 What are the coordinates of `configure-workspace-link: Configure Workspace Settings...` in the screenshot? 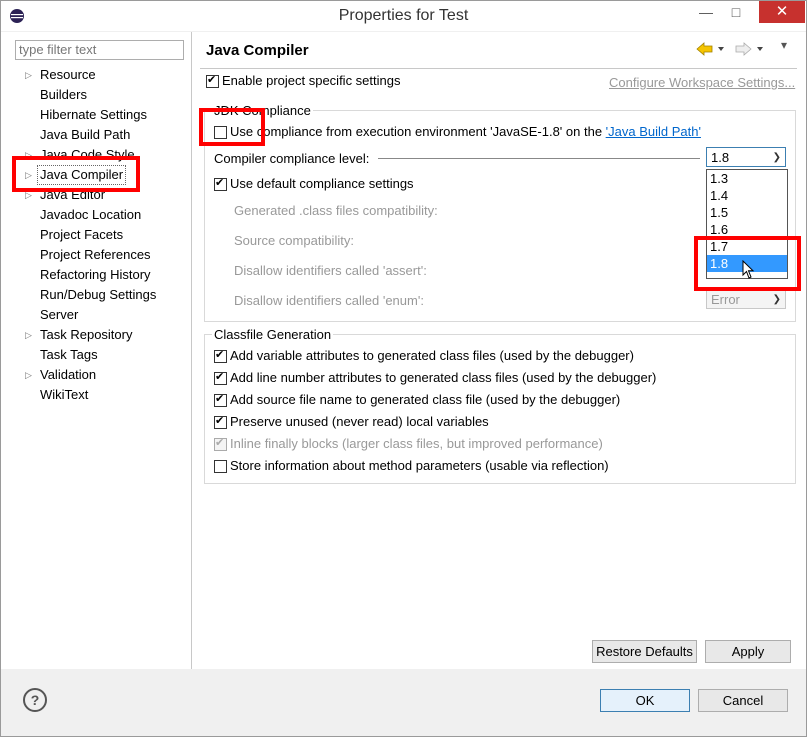 It's located at (702, 82).